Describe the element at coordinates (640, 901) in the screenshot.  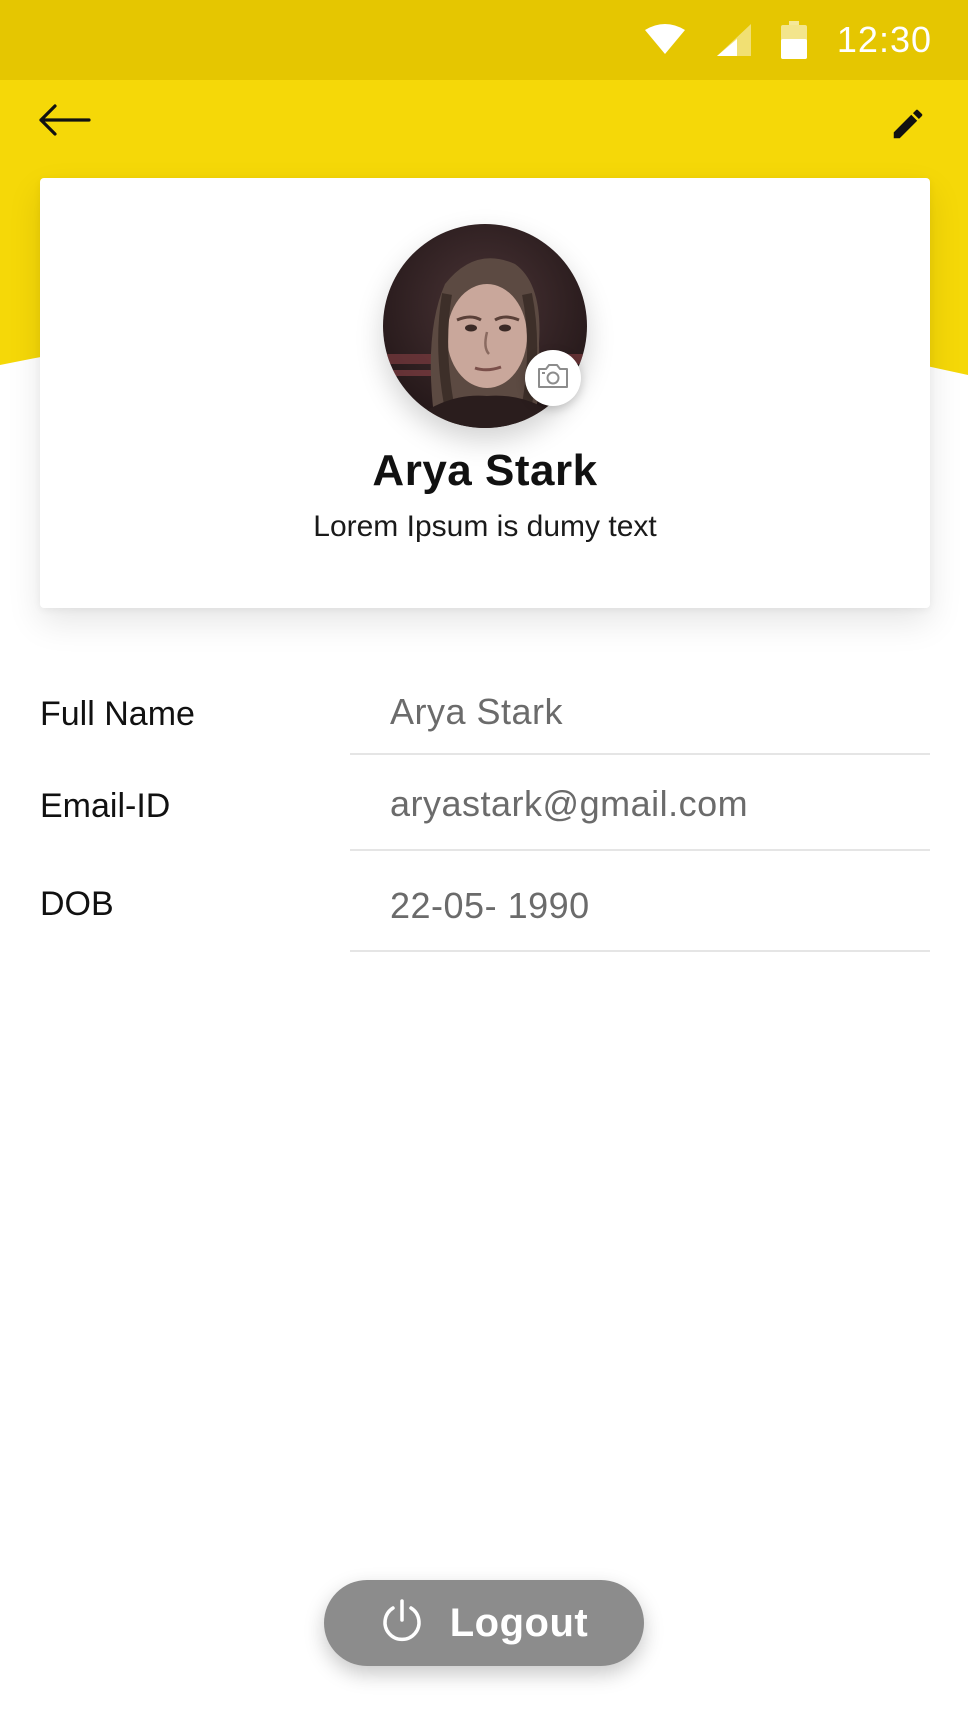
I see `dob-field: 22-05- 1990` at that location.